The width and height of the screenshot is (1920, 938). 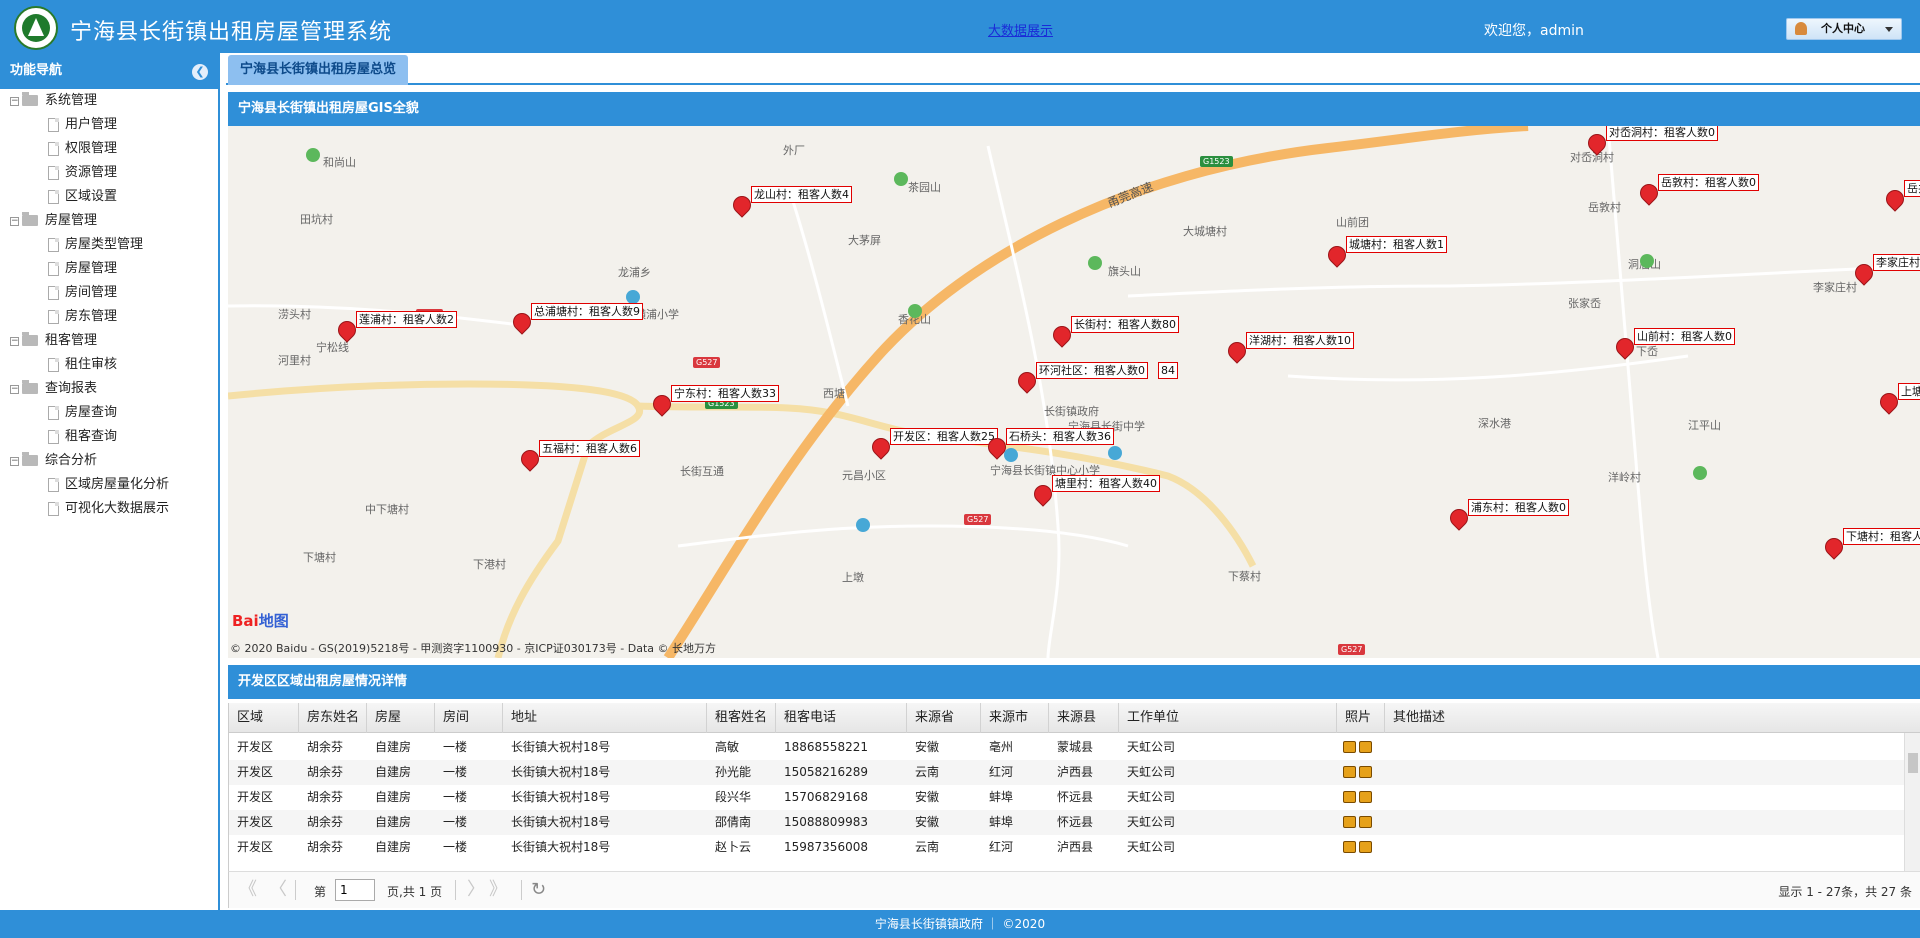 What do you see at coordinates (395, 330) in the screenshot?
I see `rental-marker: 莲浦村：租客人数2` at bounding box center [395, 330].